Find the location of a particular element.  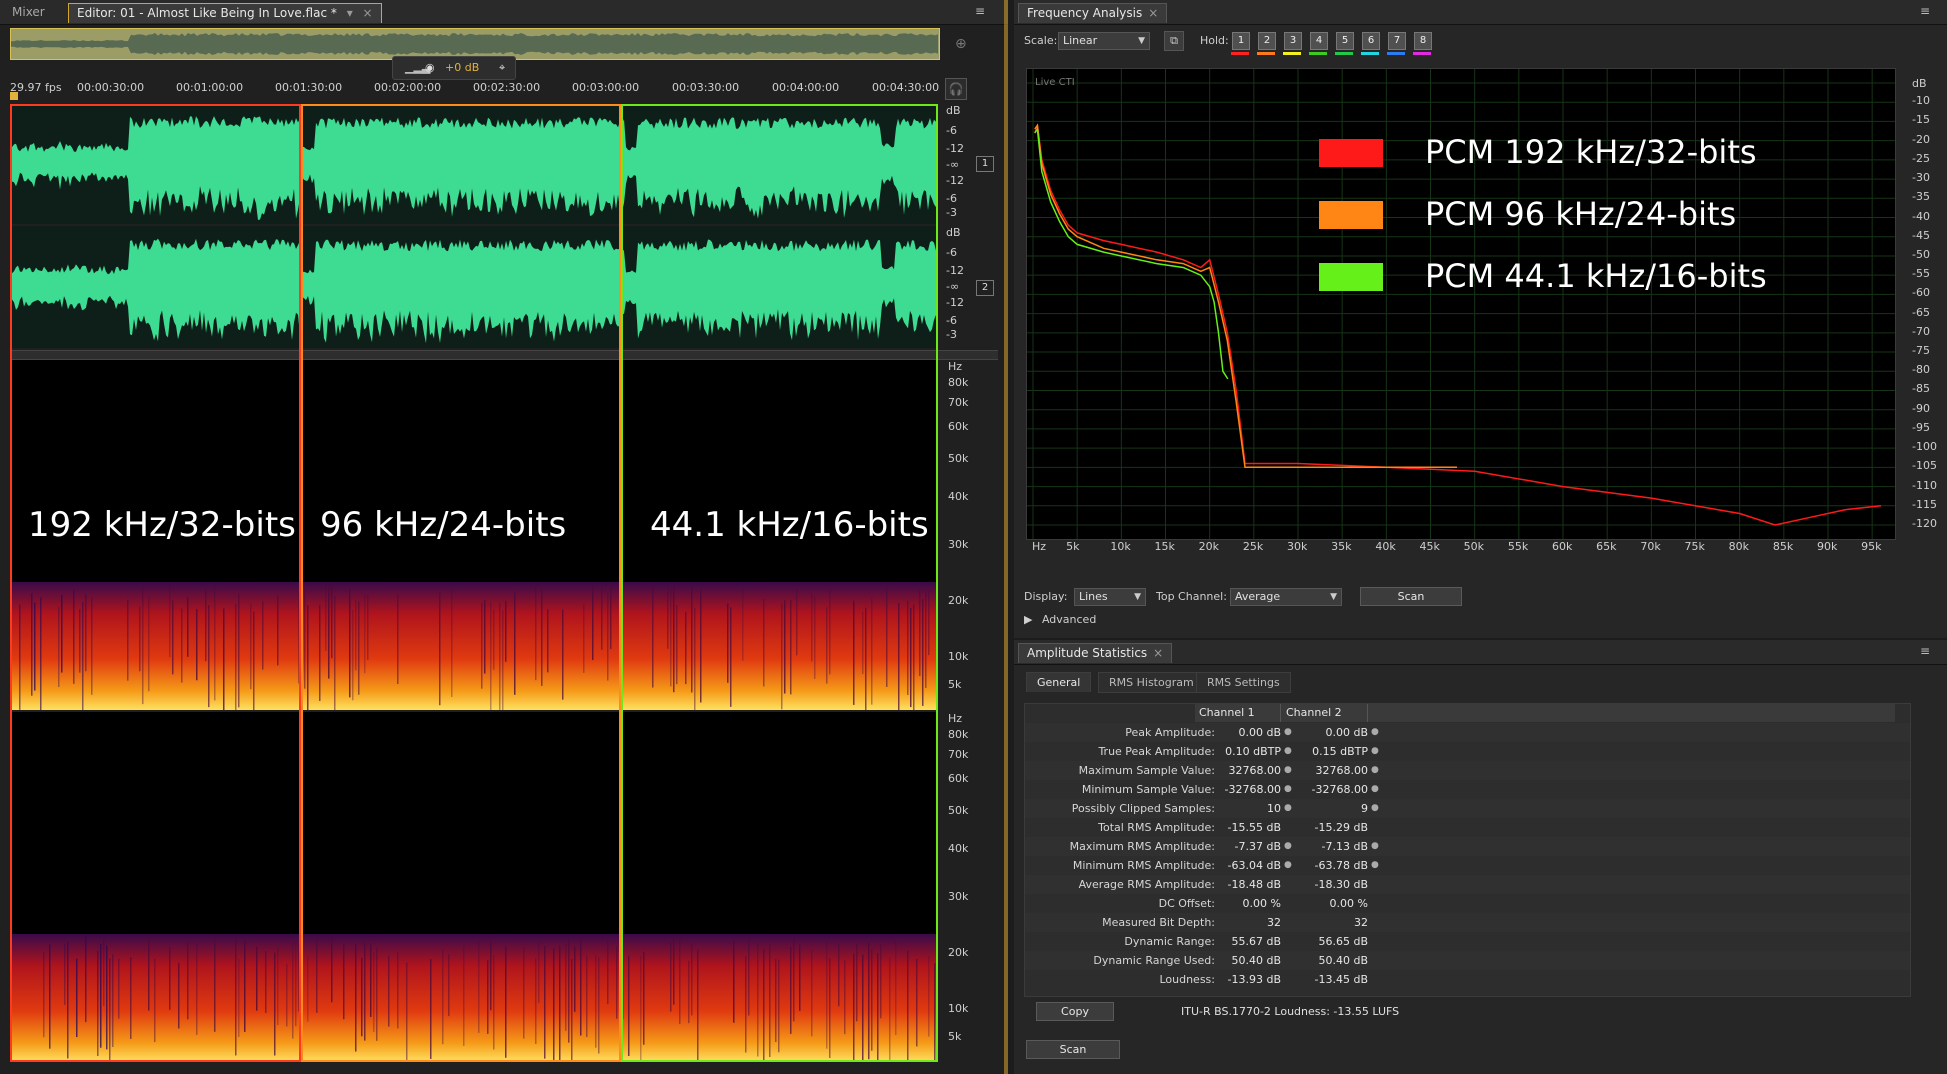

hold-button-1: 1 is located at coordinates (1241, 41).